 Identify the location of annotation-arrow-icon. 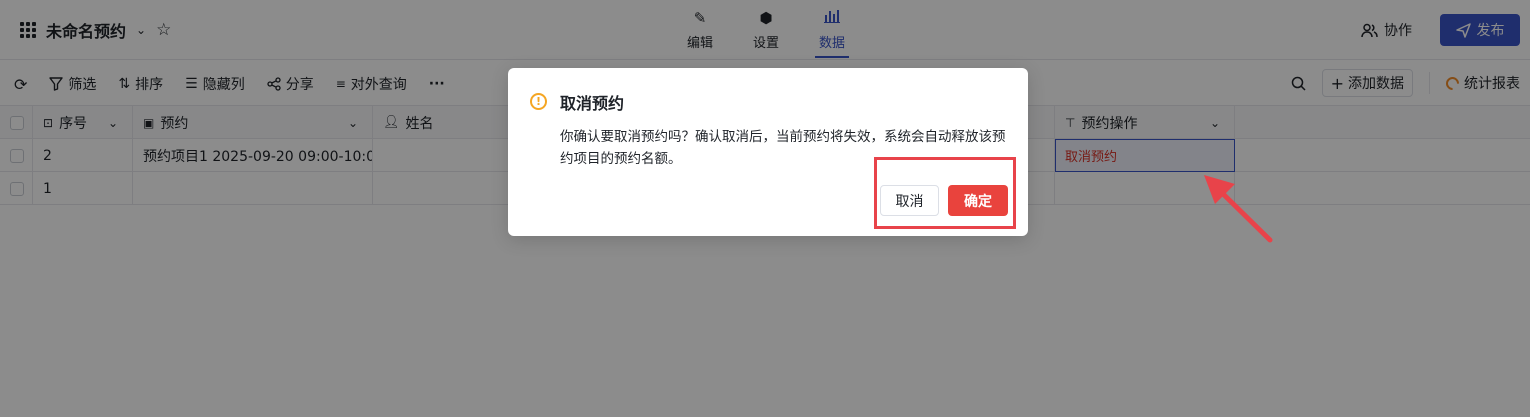
(1238, 209).